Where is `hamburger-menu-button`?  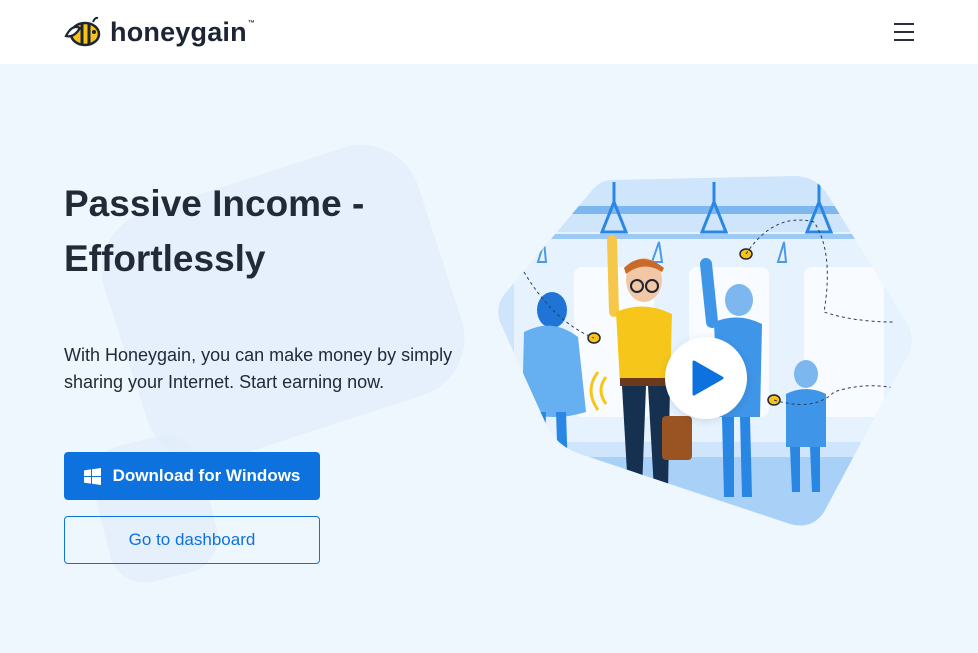 hamburger-menu-button is located at coordinates (904, 32).